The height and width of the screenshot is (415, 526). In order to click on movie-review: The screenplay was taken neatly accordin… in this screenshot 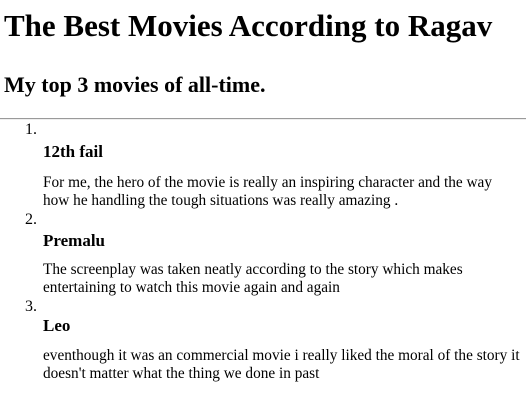, I will do `click(253, 278)`.